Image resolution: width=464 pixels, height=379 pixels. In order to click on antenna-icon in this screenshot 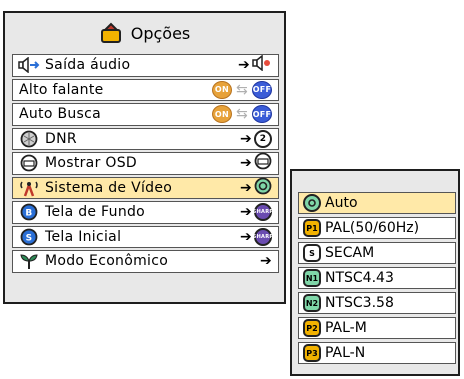, I will do `click(29, 188)`.